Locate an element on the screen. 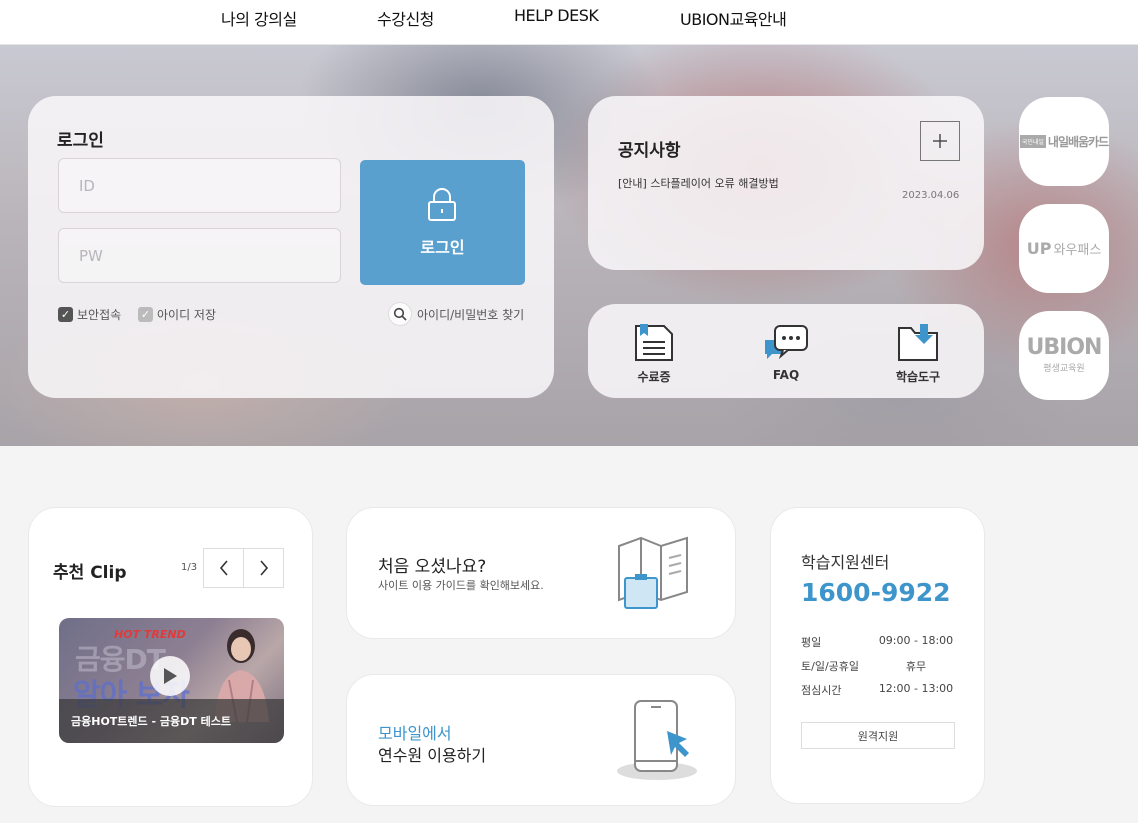  secure-login-checkbox: ✓ 보안접속 is located at coordinates (89, 314).